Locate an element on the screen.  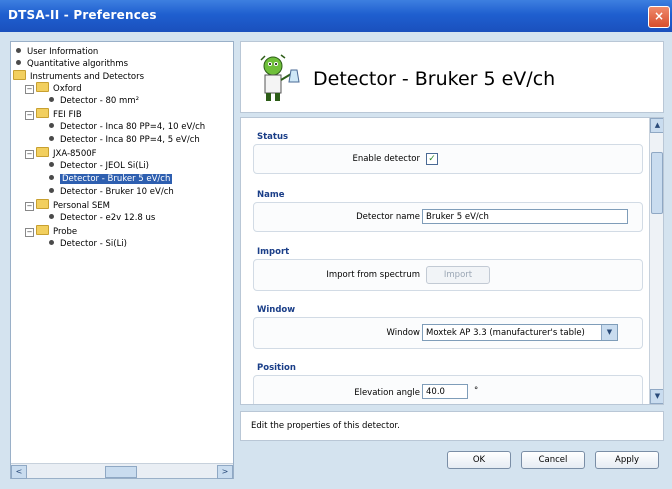
enable-detector-checkbox: ✓ is located at coordinates (432, 159).